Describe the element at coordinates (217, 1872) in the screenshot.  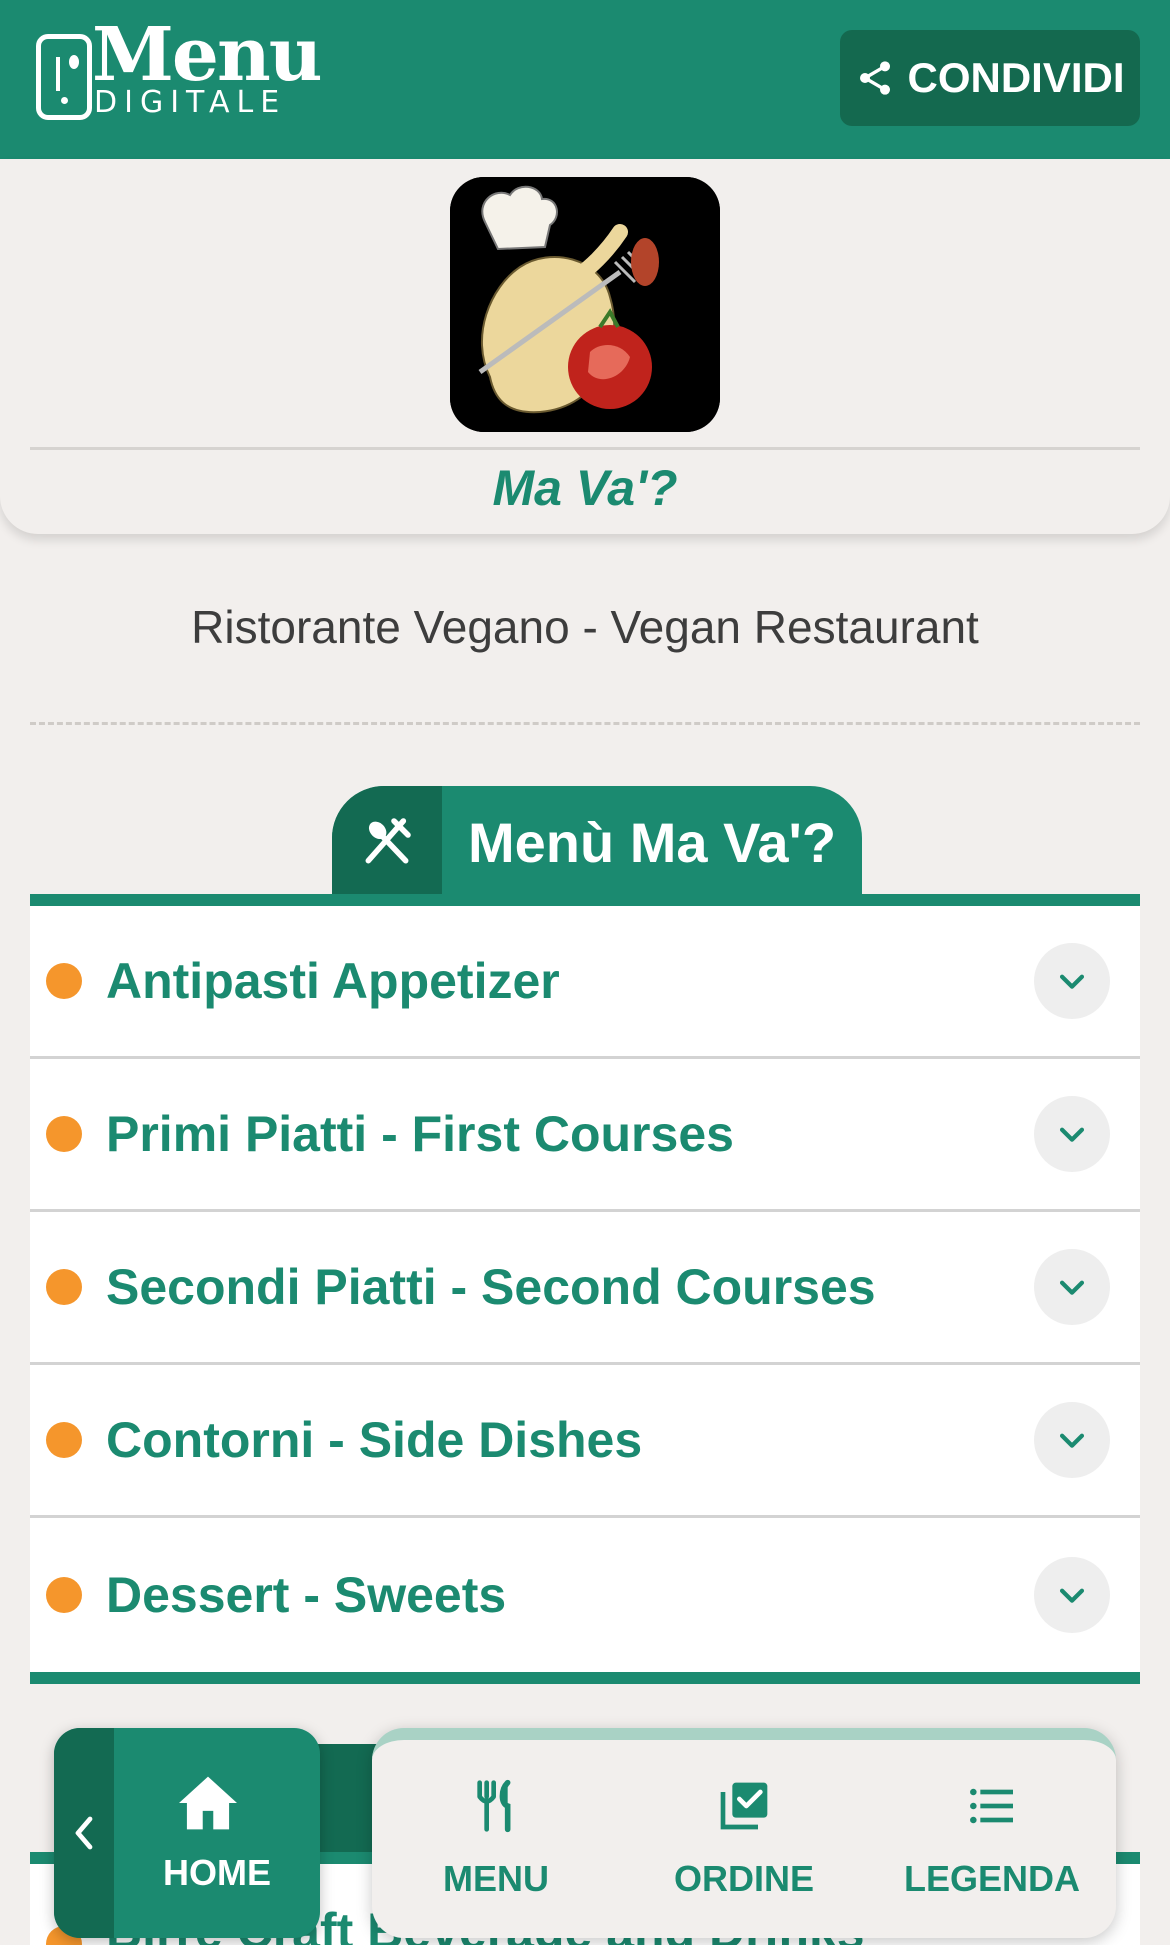
I see `nav-home-label: HOME` at that location.